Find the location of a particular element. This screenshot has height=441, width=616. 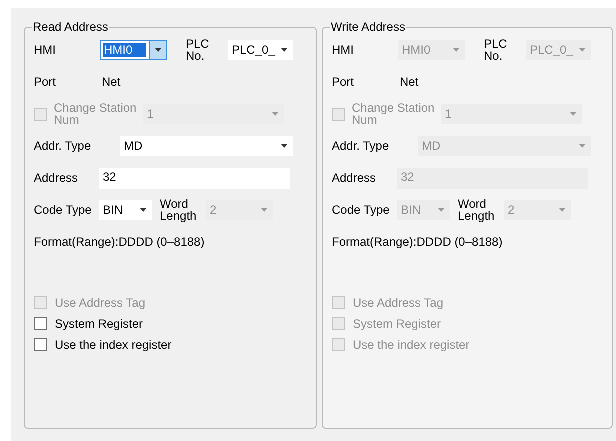

dropdown: MD is located at coordinates (206, 146).